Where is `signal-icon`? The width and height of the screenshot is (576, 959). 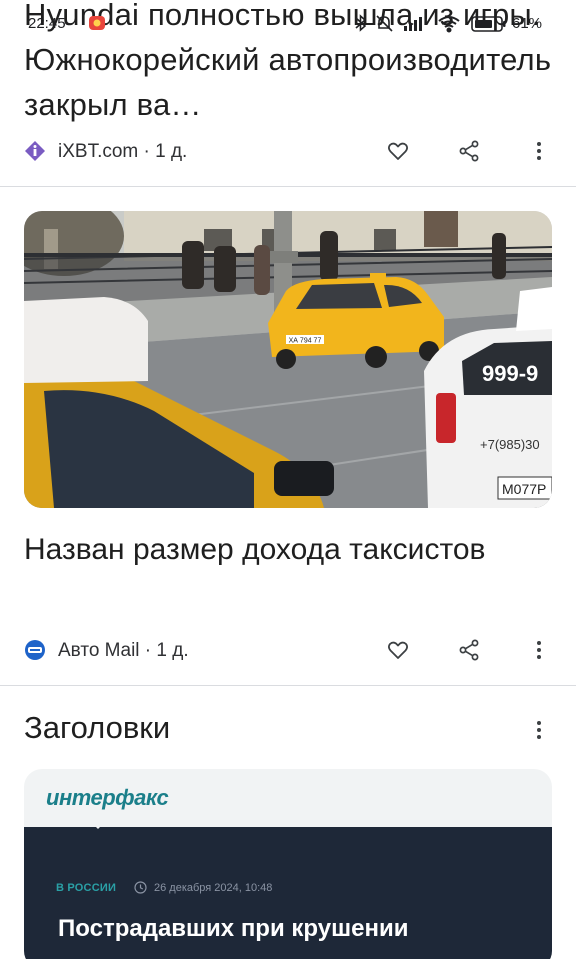
signal-icon is located at coordinates (413, 24).